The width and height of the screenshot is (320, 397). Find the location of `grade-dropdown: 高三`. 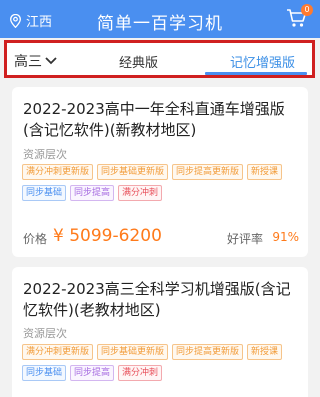

grade-dropdown: 高三 is located at coordinates (35, 61).